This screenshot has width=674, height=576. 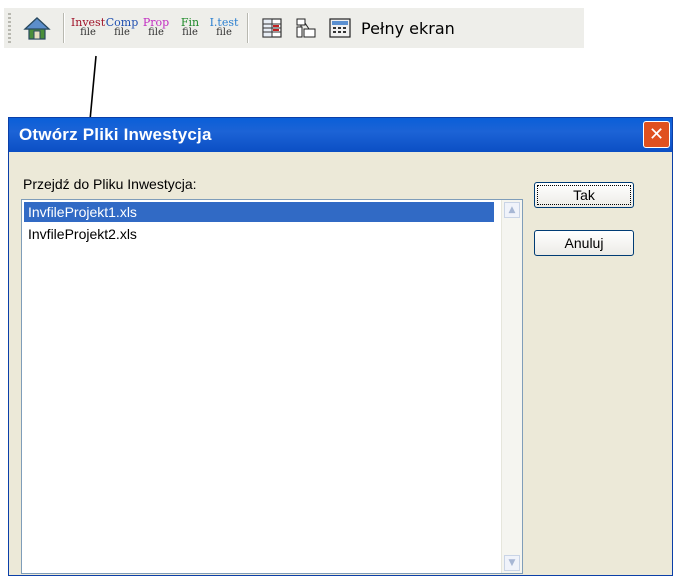 I want to click on dialog-title: Otwórz Pliki Inwestycja, so click(x=115, y=134).